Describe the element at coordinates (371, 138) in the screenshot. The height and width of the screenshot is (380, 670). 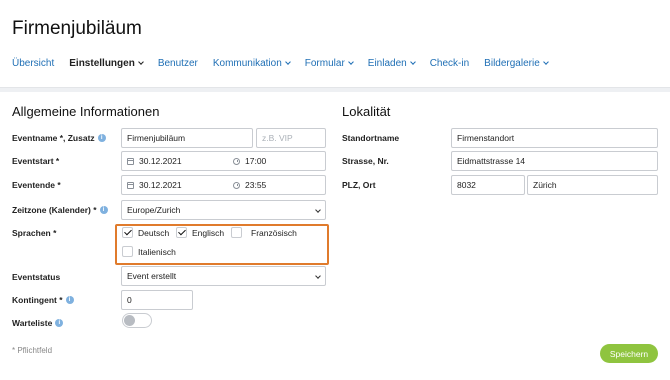
I see `location-name-label: Standortname` at that location.